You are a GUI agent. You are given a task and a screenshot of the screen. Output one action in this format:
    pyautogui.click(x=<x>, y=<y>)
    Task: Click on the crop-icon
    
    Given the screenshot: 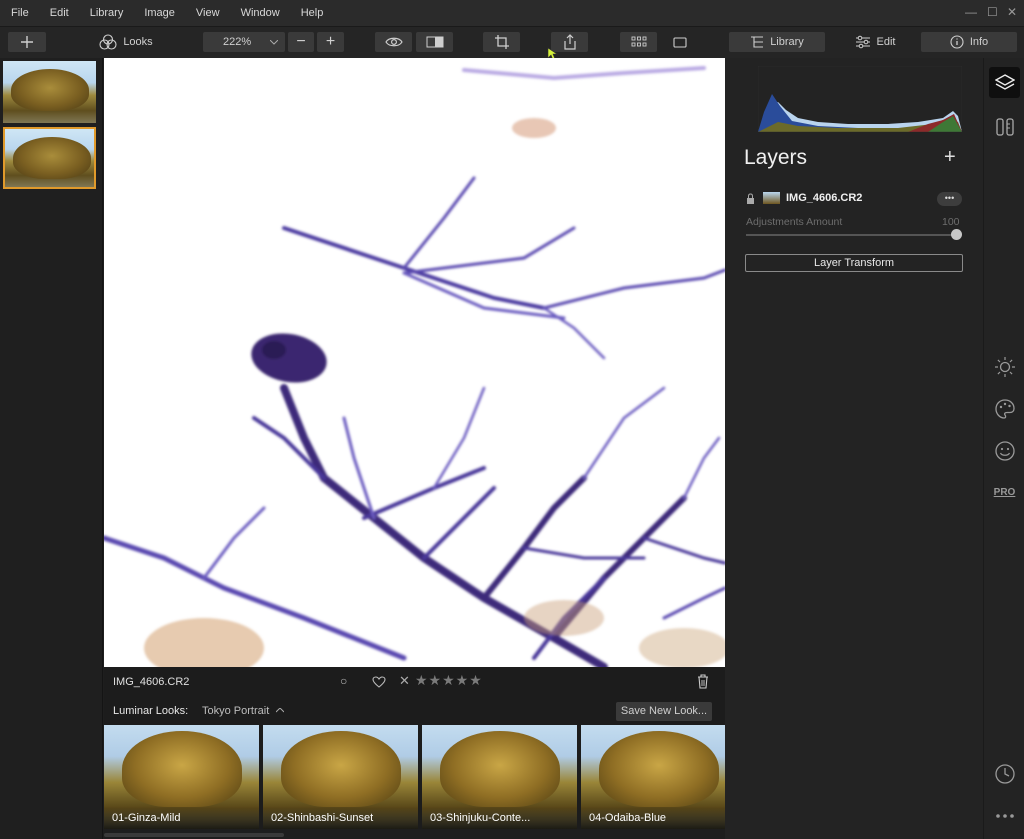 What is the action you would take?
    pyautogui.click(x=501, y=42)
    